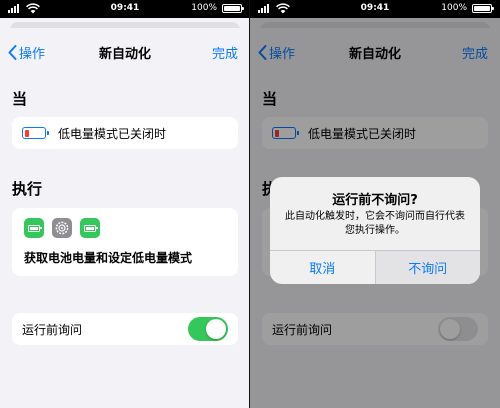 The image size is (500, 408). I want to click on trigger-text: 低电量模式已关闭时, so click(112, 133).